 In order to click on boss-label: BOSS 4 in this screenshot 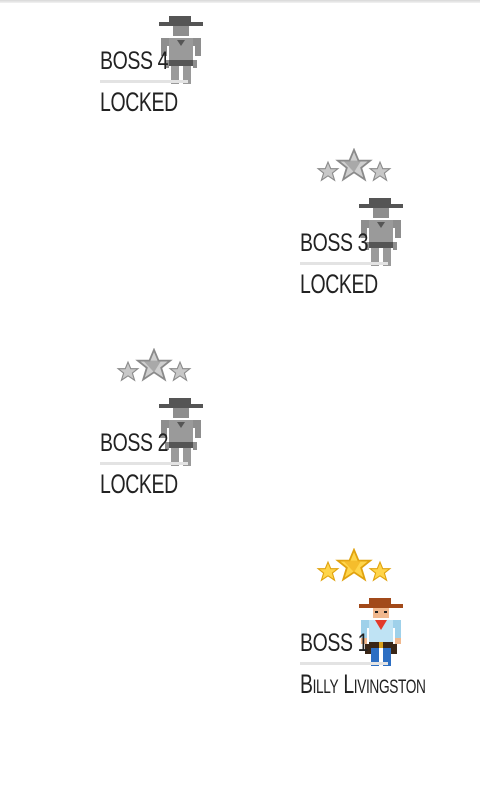, I will do `click(134, 61)`.